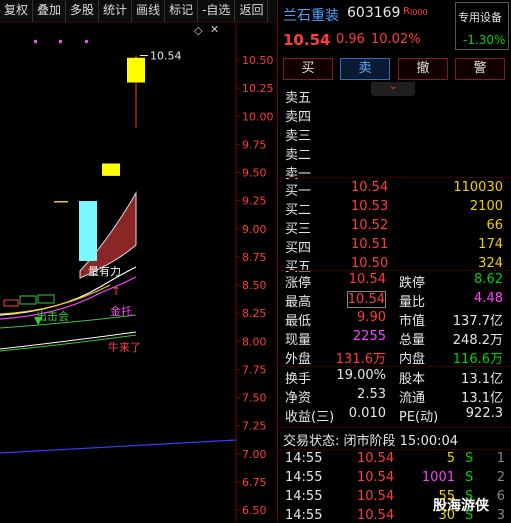 This screenshot has width=511, height=523. I want to click on stock-code: 603169, so click(374, 13).